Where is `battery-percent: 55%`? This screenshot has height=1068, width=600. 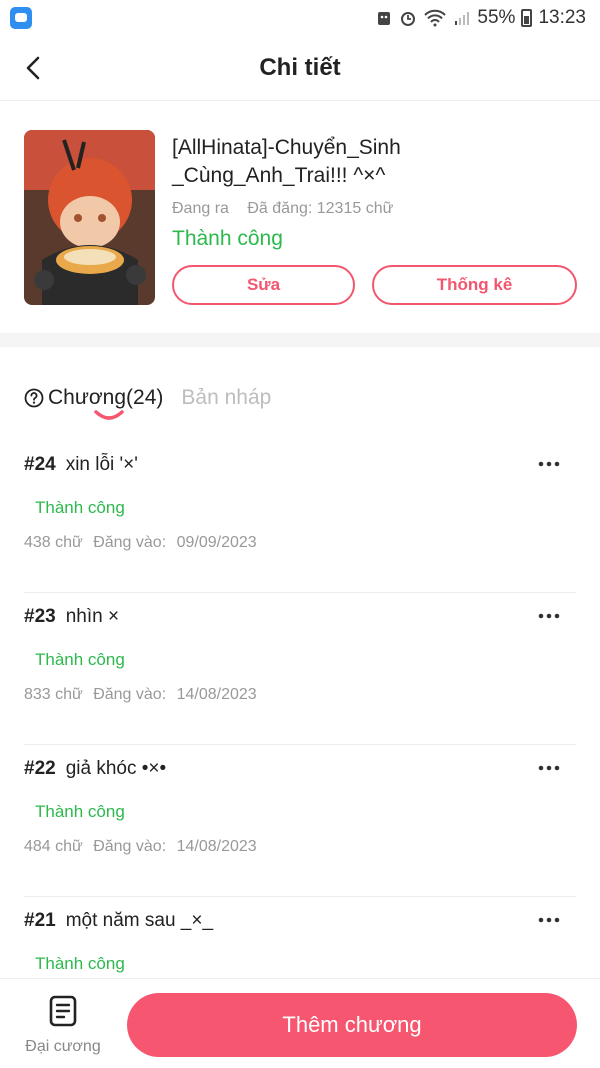 battery-percent: 55% is located at coordinates (496, 17).